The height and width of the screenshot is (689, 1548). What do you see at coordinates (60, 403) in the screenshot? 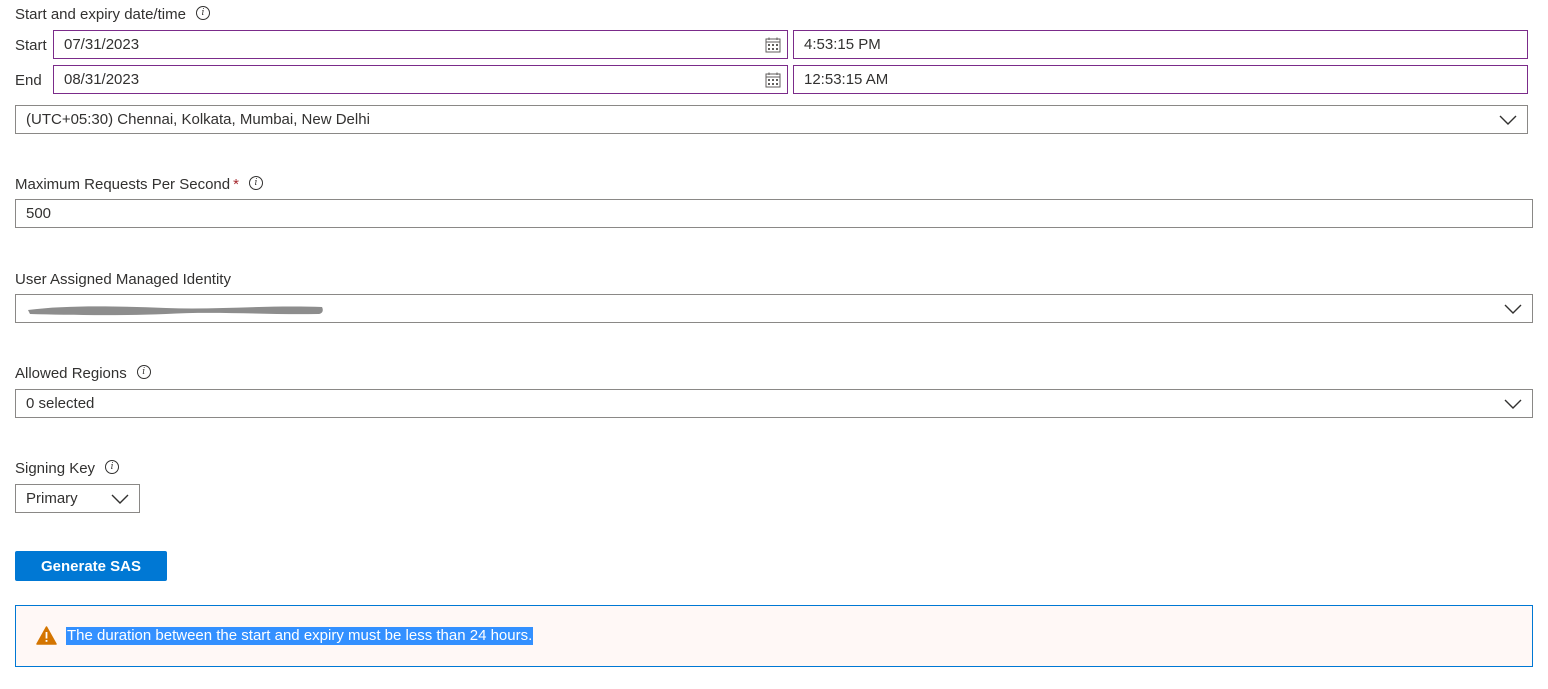
I see `allowed-regions-value: 0 selected` at bounding box center [60, 403].